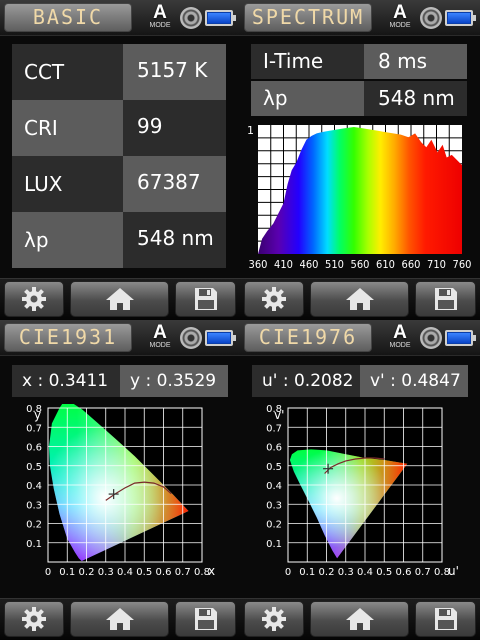 The height and width of the screenshot is (640, 480). Describe the element at coordinates (453, 571) in the screenshot. I see `x-axis-label: u'` at that location.